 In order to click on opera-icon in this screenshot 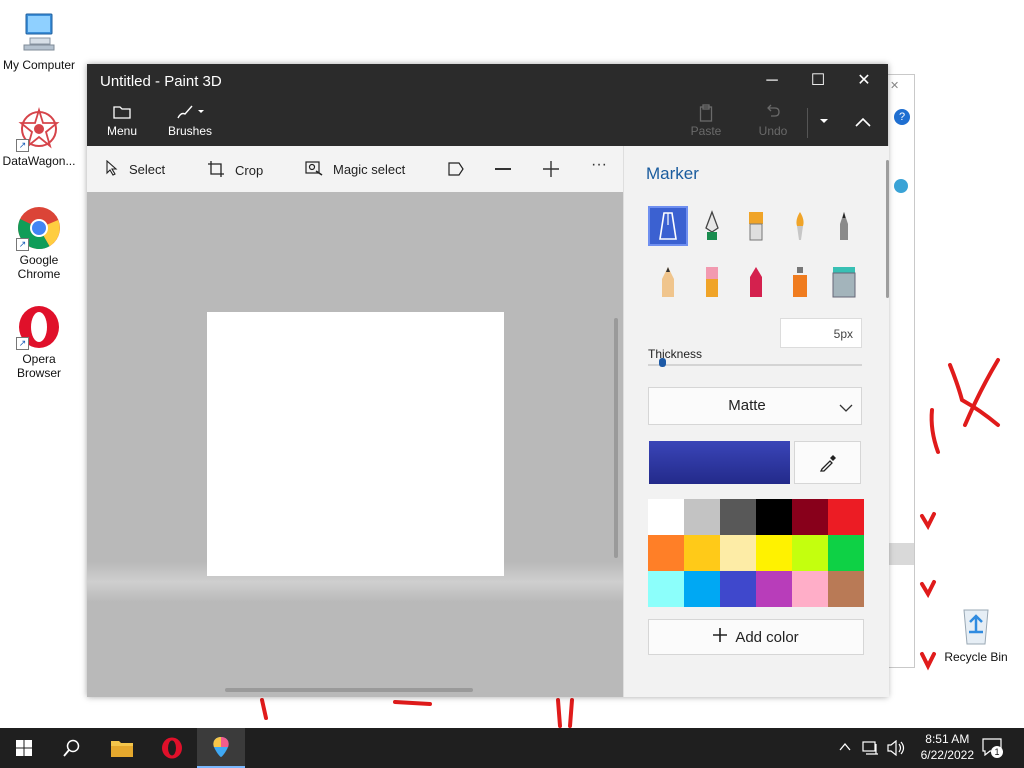, I will do `click(172, 748)`.